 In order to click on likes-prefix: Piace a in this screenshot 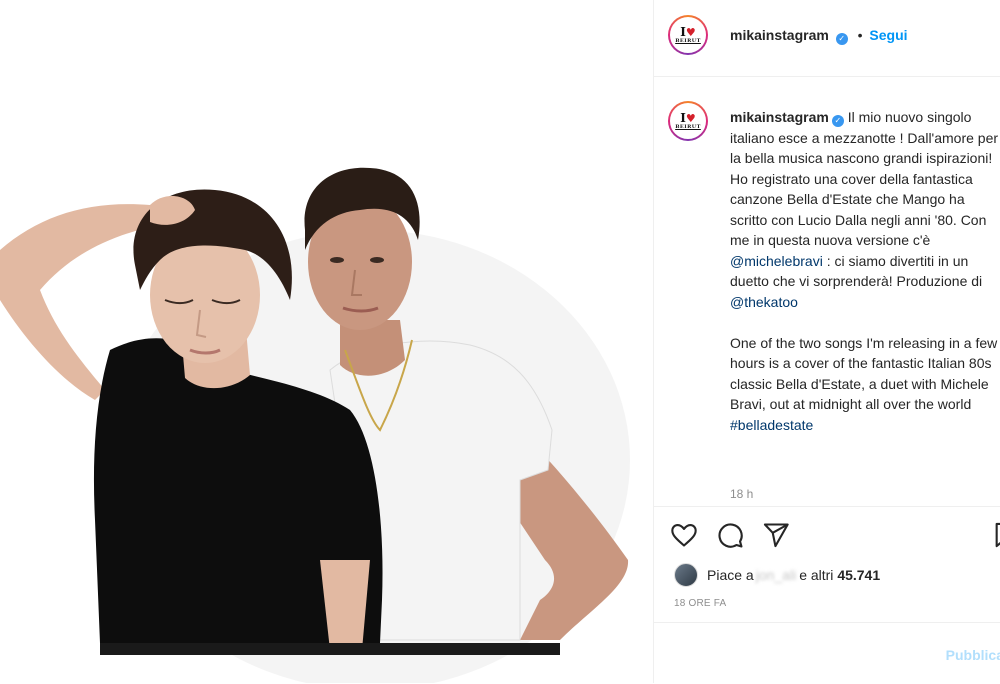, I will do `click(730, 575)`.